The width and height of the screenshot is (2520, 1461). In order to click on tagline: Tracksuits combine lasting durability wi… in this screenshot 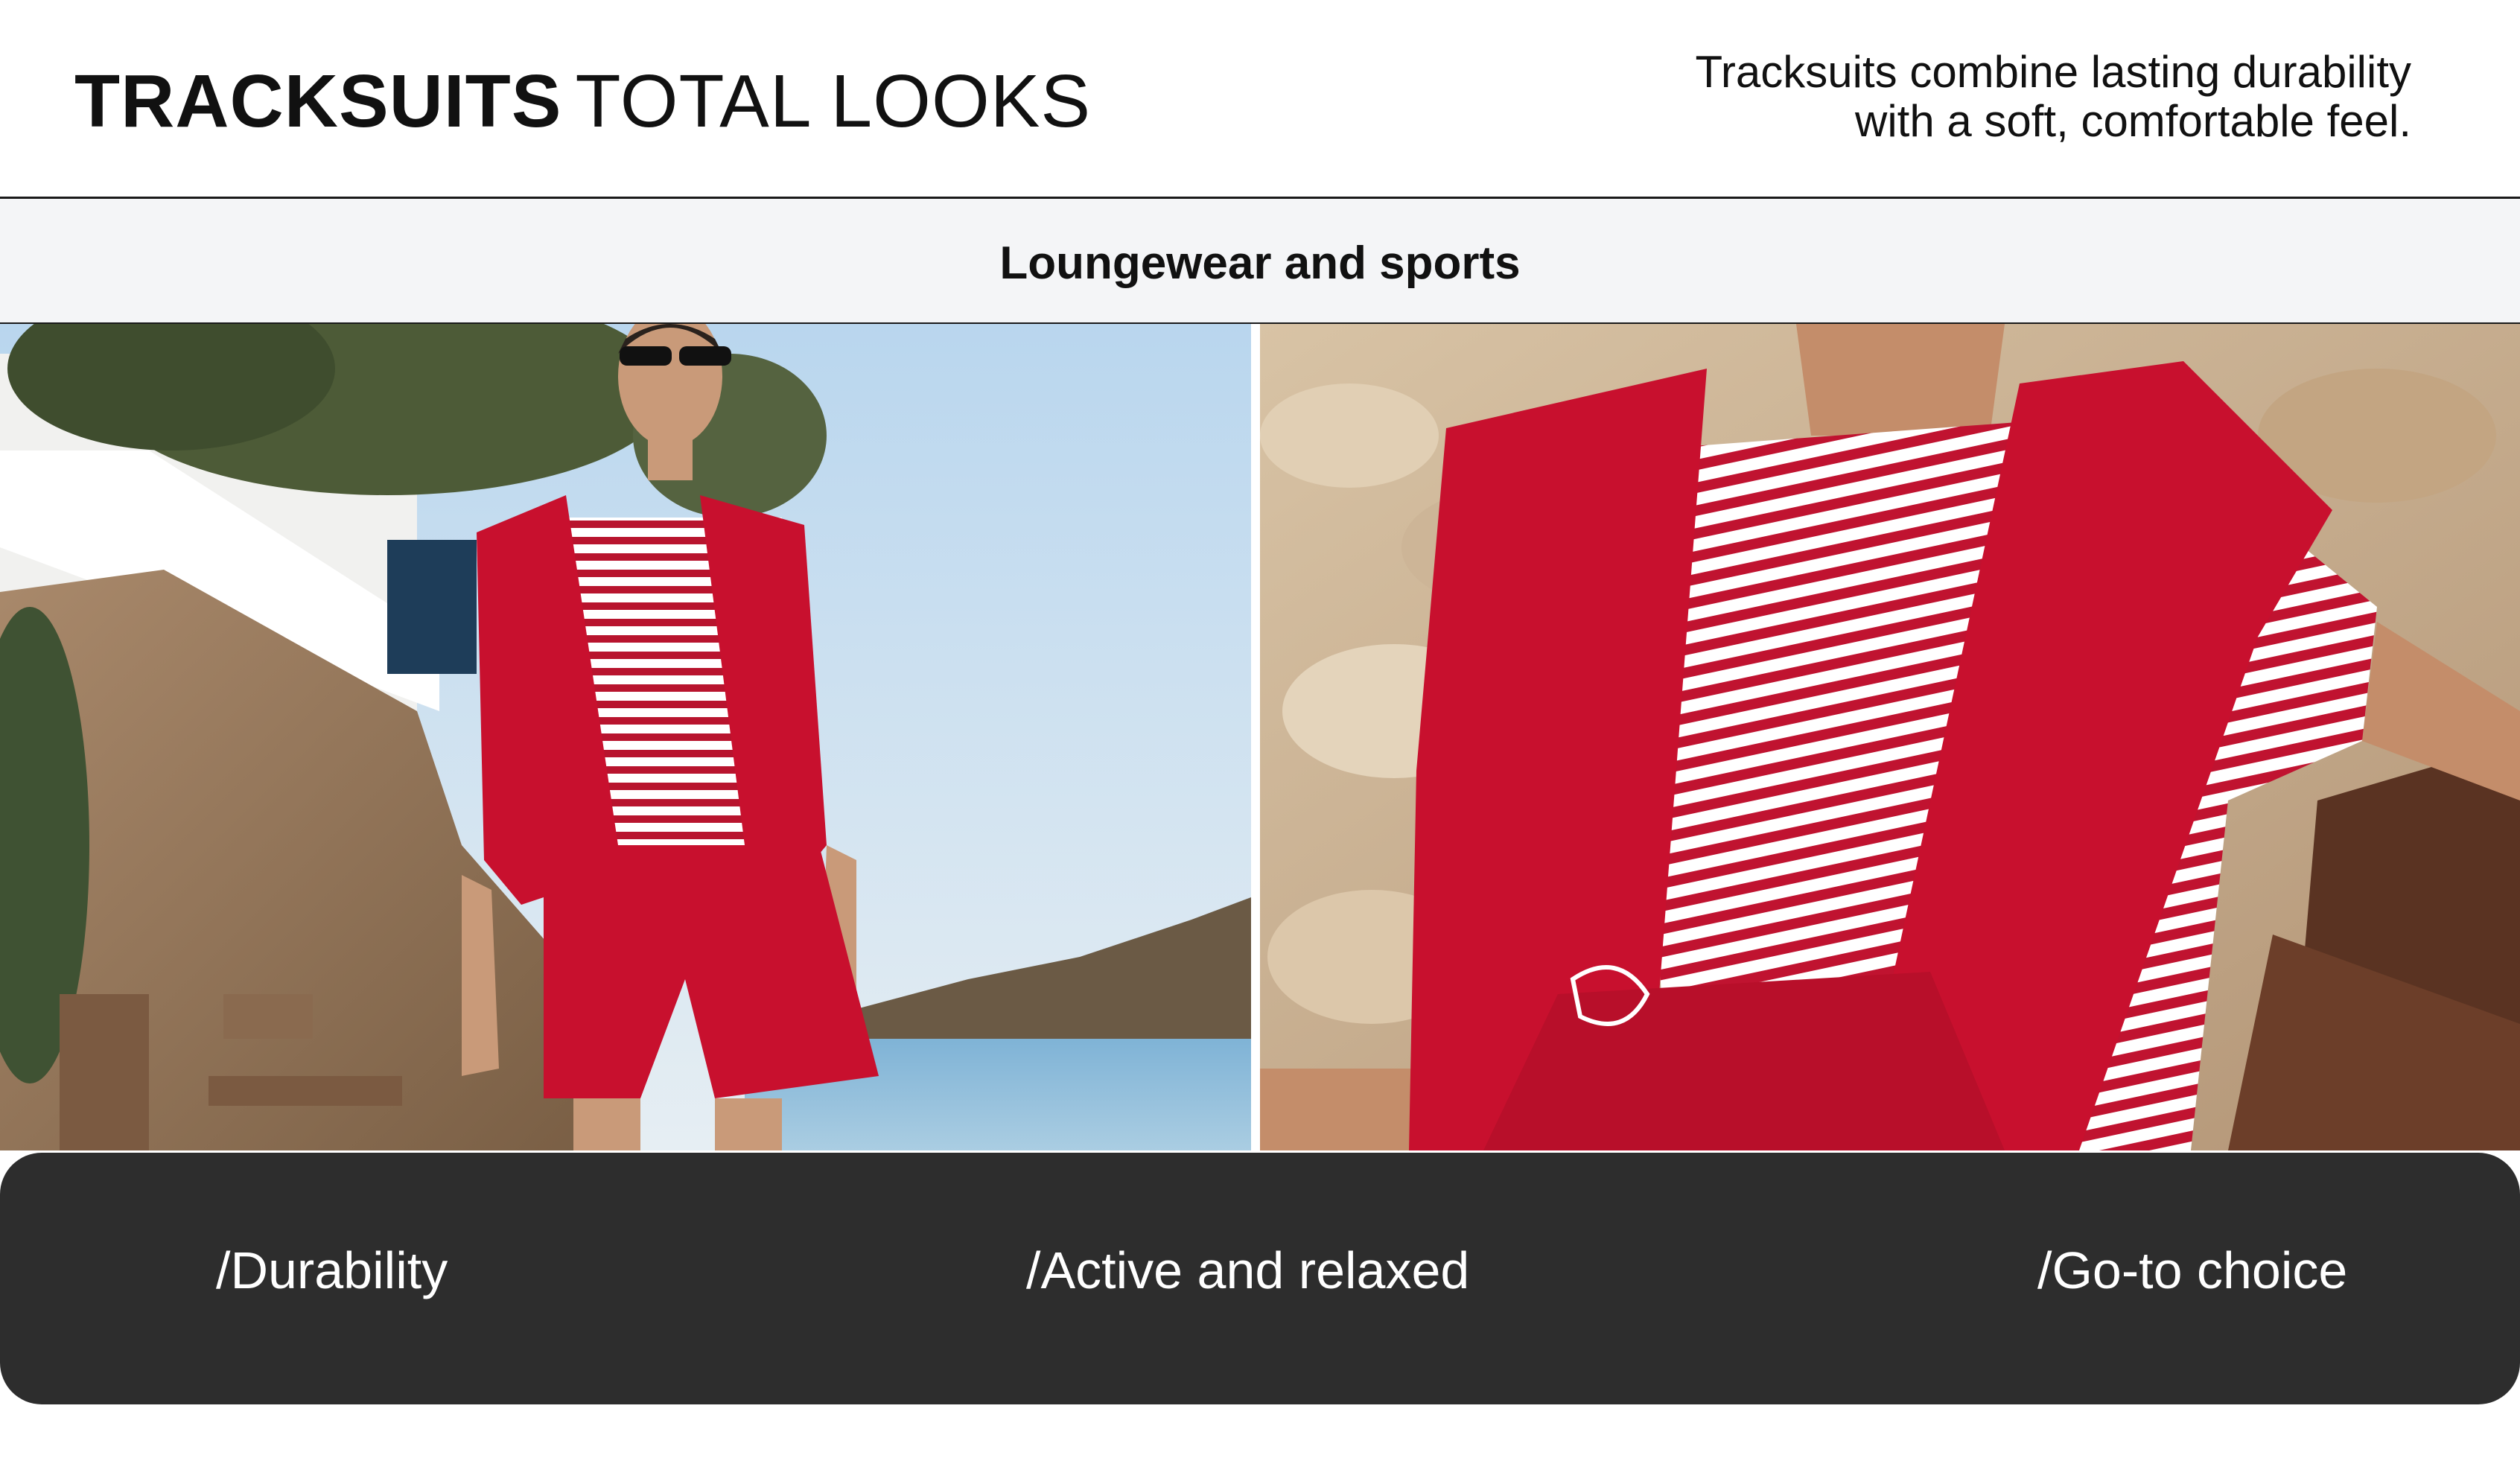, I will do `click(1927, 96)`.